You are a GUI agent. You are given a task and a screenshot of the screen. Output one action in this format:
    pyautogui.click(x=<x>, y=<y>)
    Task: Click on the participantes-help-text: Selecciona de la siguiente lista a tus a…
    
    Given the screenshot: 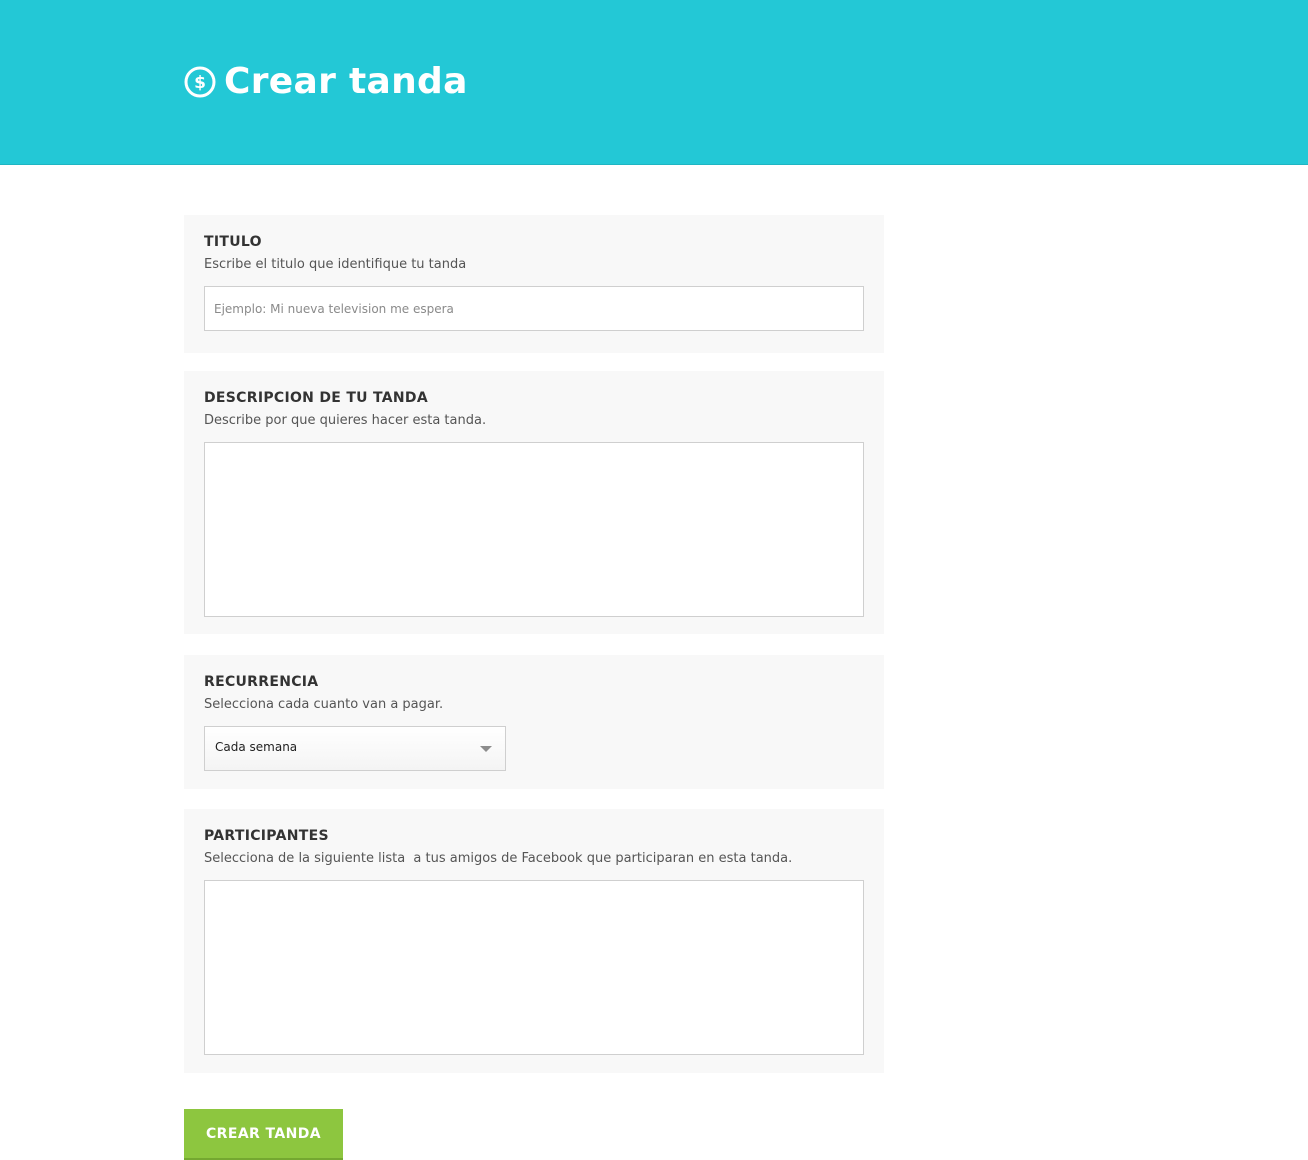 What is the action you would take?
    pyautogui.click(x=498, y=858)
    